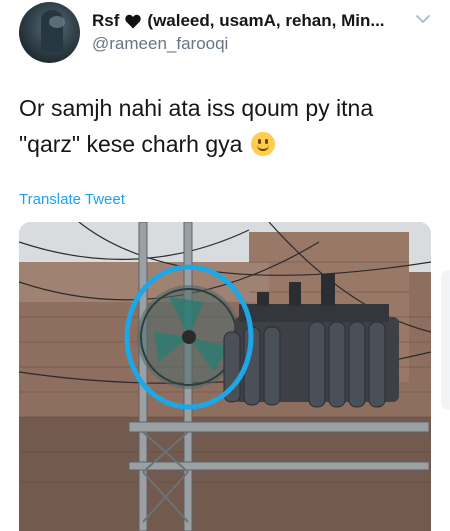  Describe the element at coordinates (160, 44) in the screenshot. I see `user-handle: @rameen_farooqi` at that location.